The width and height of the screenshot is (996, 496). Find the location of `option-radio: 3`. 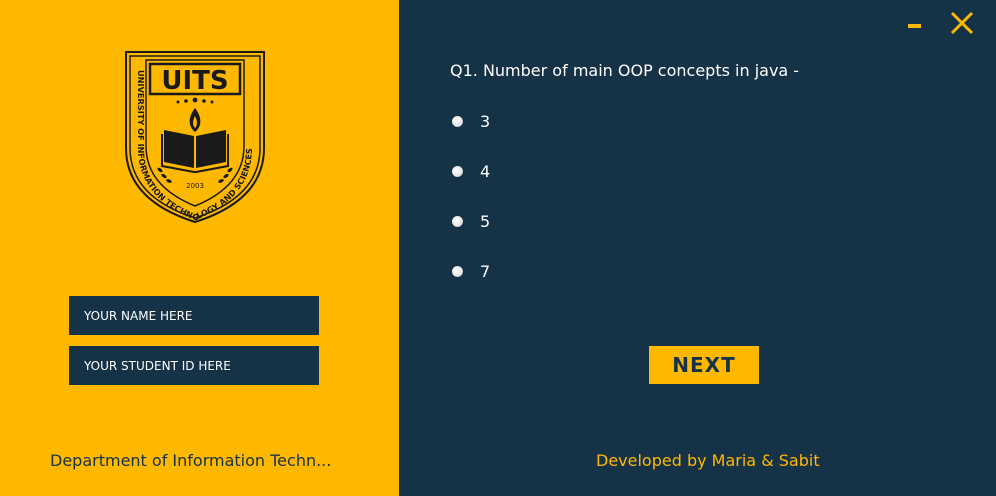

option-radio: 3 is located at coordinates (471, 121).